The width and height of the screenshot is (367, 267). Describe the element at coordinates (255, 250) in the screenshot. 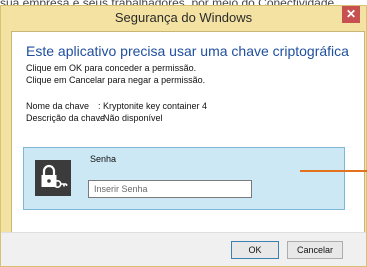

I see `ok-button: OK` at that location.